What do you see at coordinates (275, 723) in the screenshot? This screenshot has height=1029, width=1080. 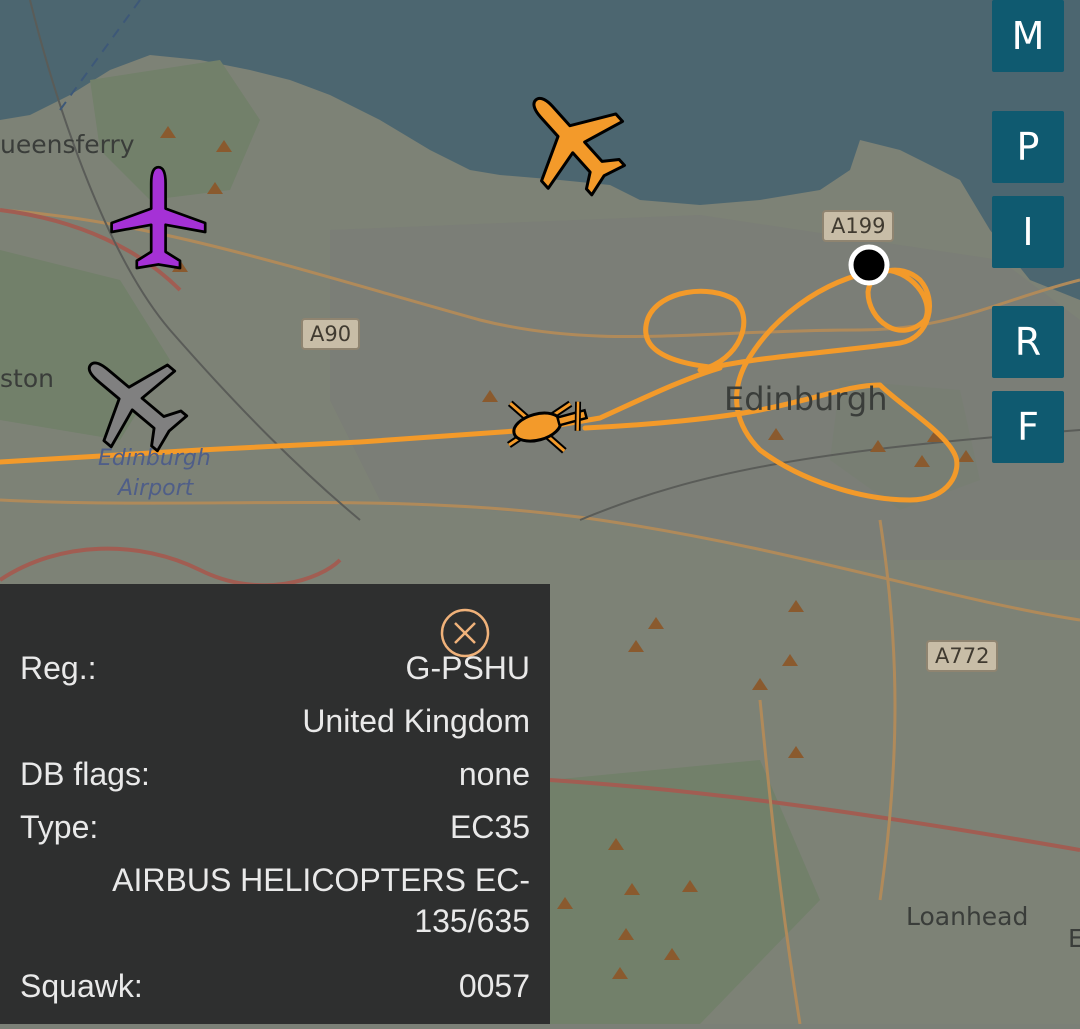 I see `country-row: United Kingdom` at bounding box center [275, 723].